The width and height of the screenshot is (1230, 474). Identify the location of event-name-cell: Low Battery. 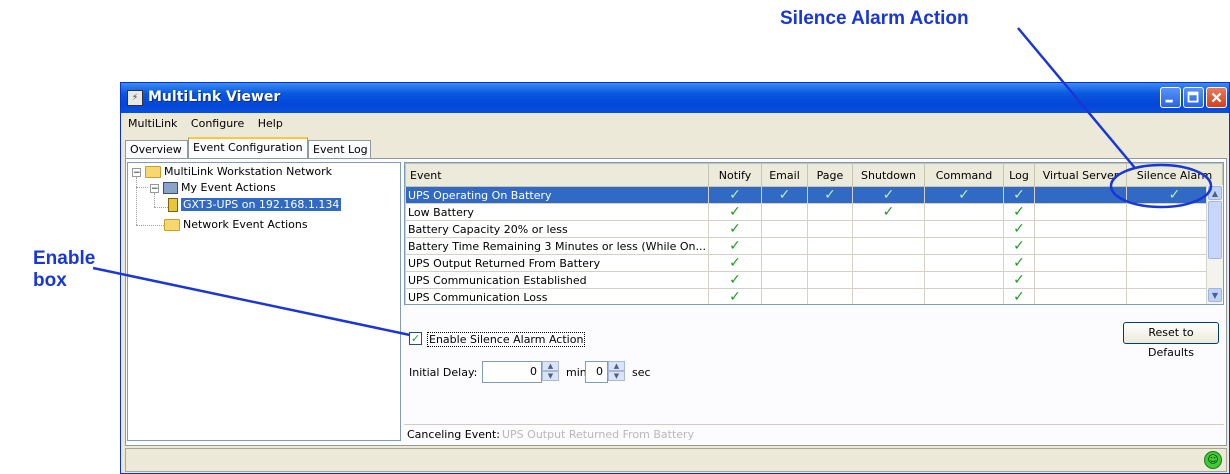
(557, 212).